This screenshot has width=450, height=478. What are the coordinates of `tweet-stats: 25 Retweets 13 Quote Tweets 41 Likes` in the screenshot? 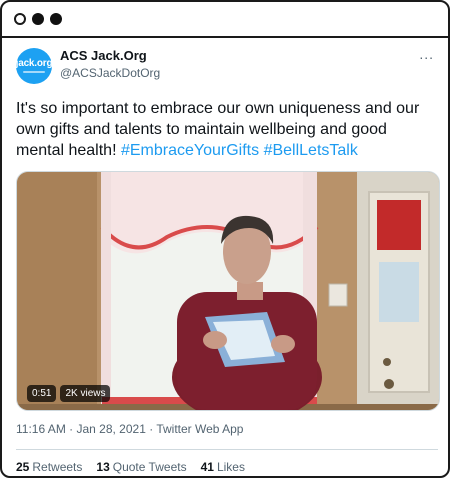 It's located at (225, 467).